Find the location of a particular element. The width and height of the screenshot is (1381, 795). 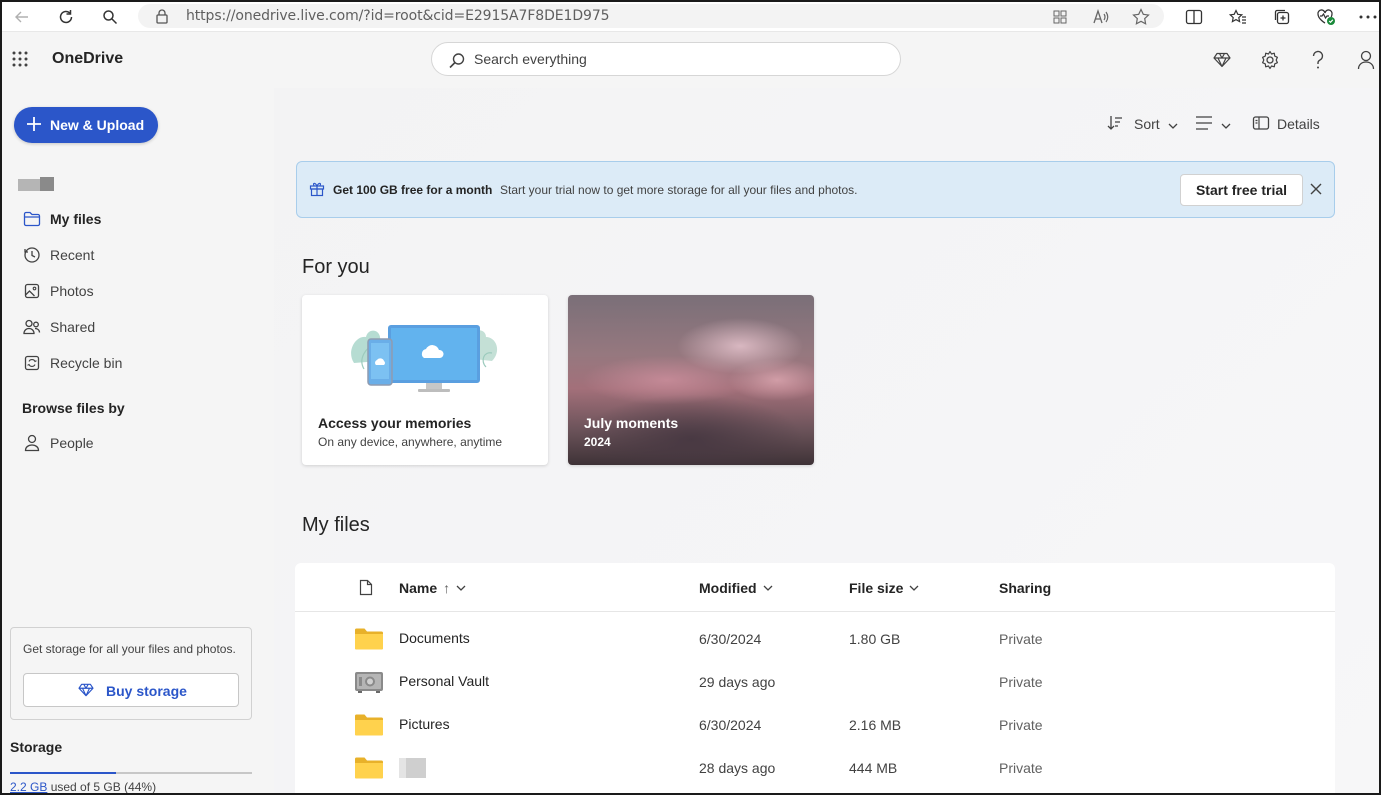

table-header: Name ↑ Modified File size Sharing is located at coordinates (815, 587).